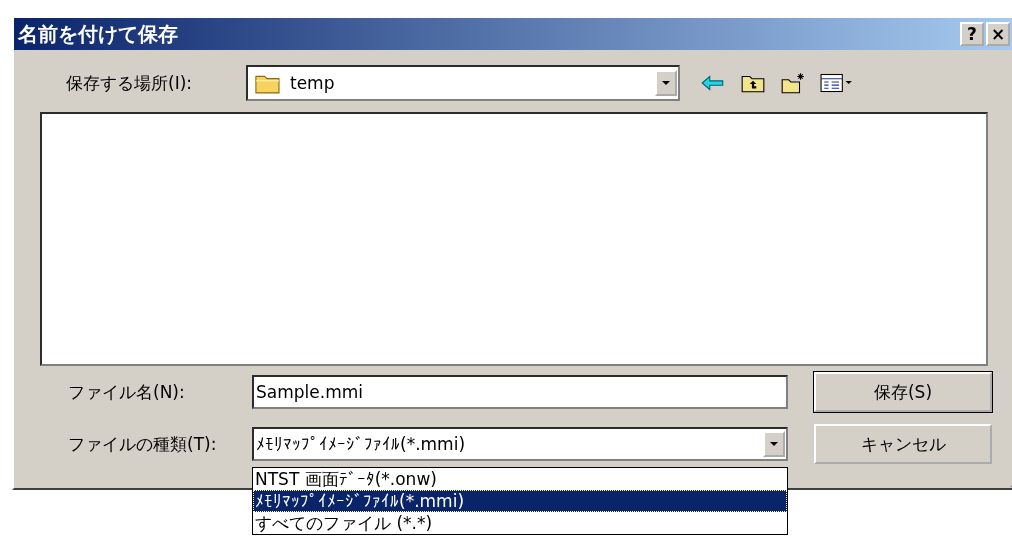 The image size is (1012, 552). What do you see at coordinates (520, 479) in the screenshot?
I see `dropdown-option: NTST 画面ﾃﾞｰﾀ(*.onw)` at bounding box center [520, 479].